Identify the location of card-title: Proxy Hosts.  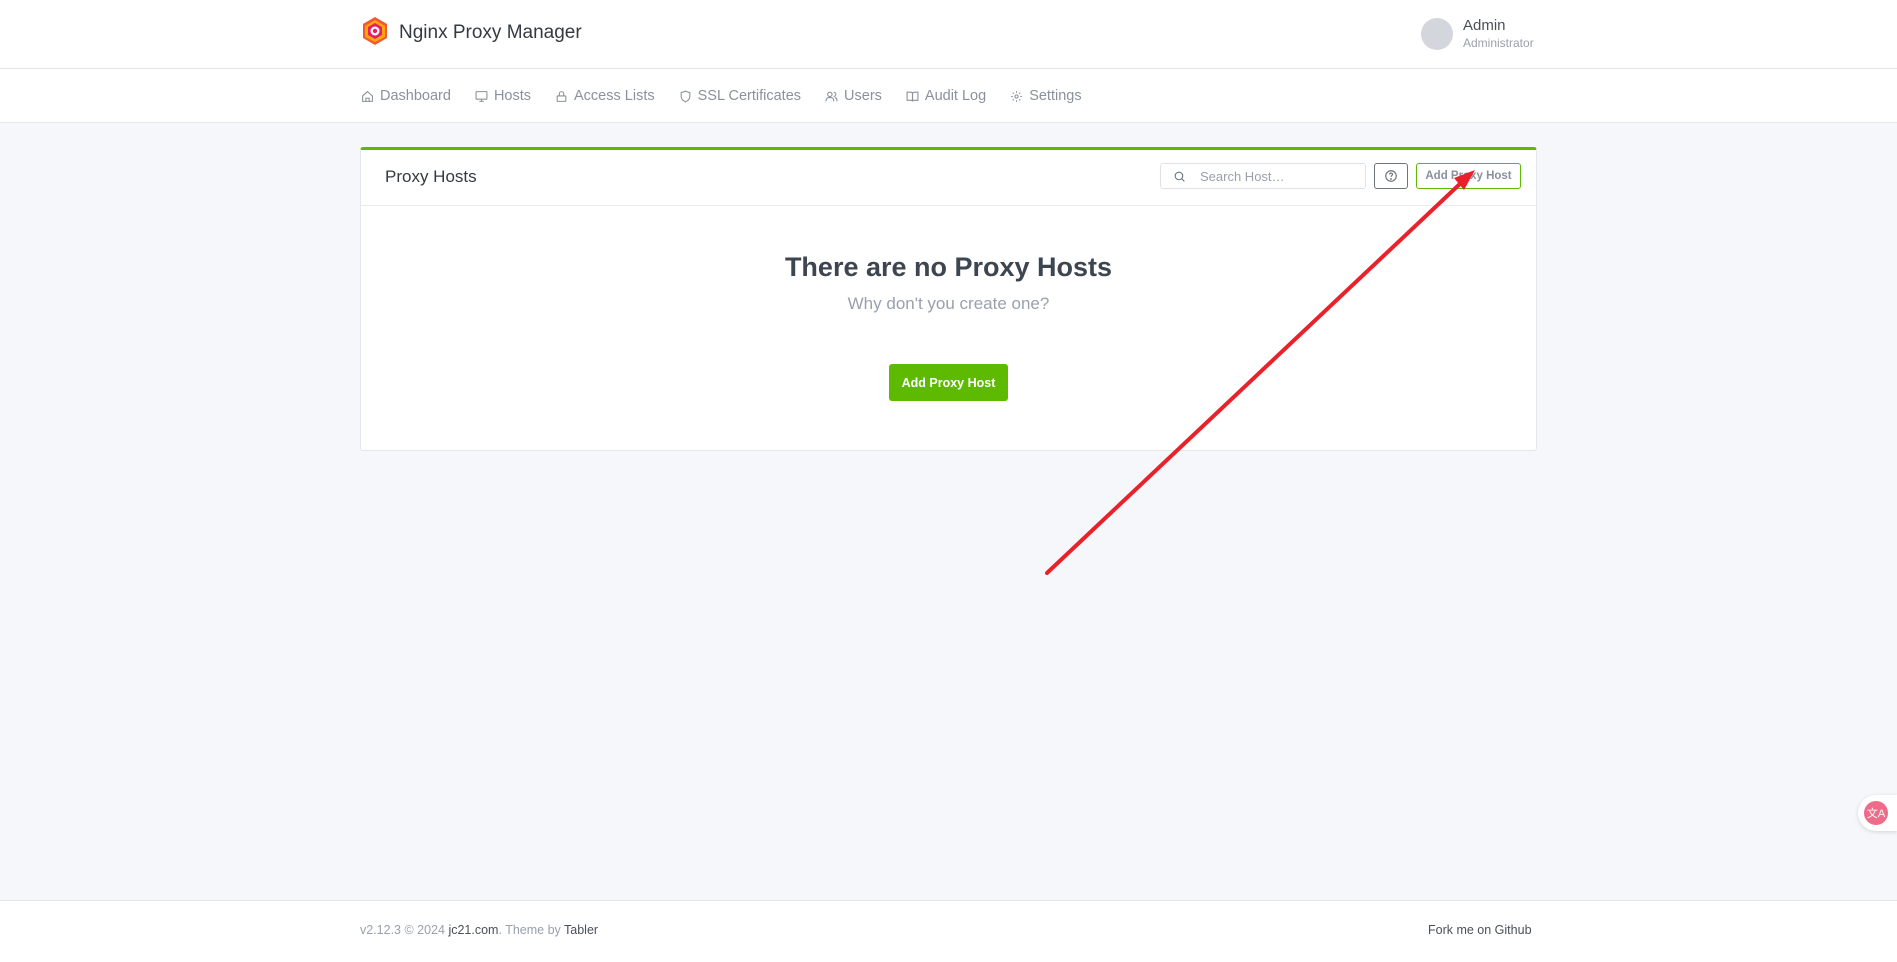
(431, 176).